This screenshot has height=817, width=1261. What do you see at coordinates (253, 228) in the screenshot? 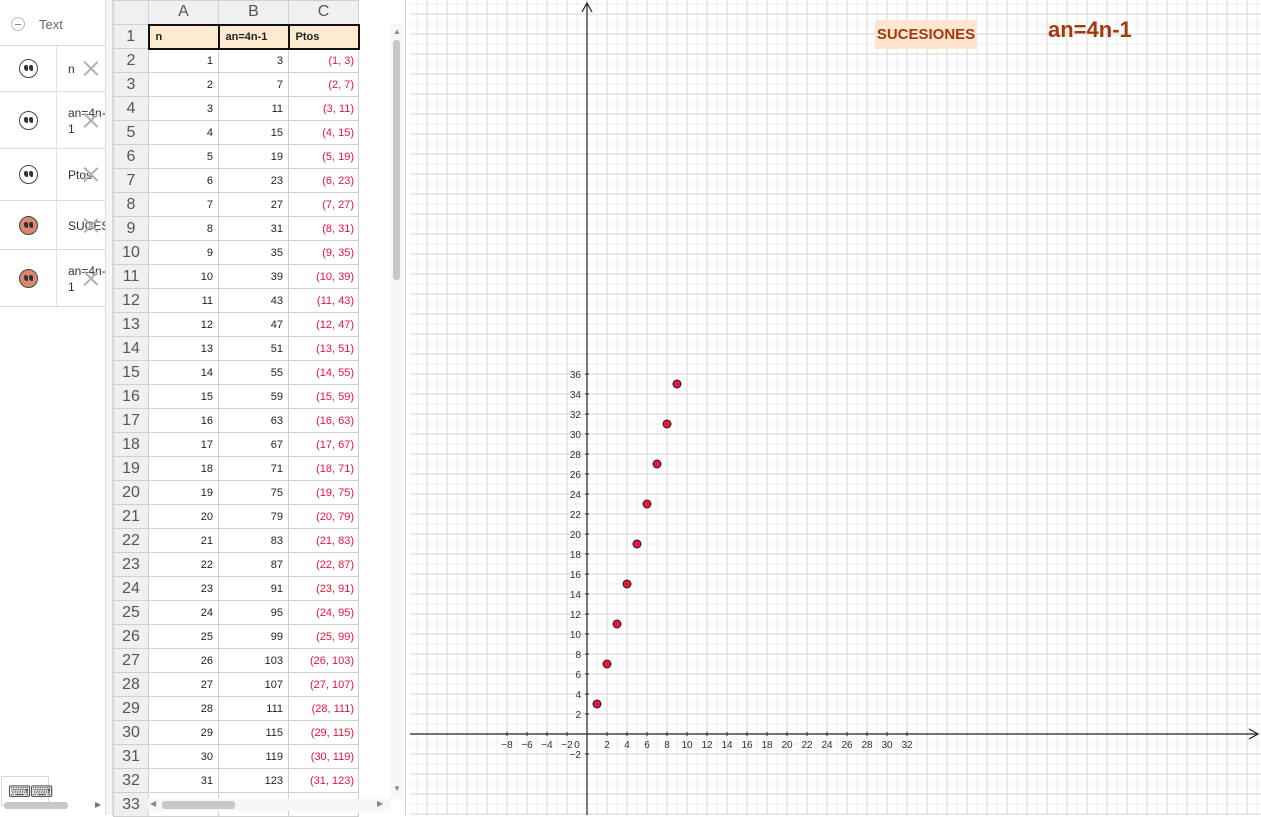
I see `cell-b: 31` at bounding box center [253, 228].